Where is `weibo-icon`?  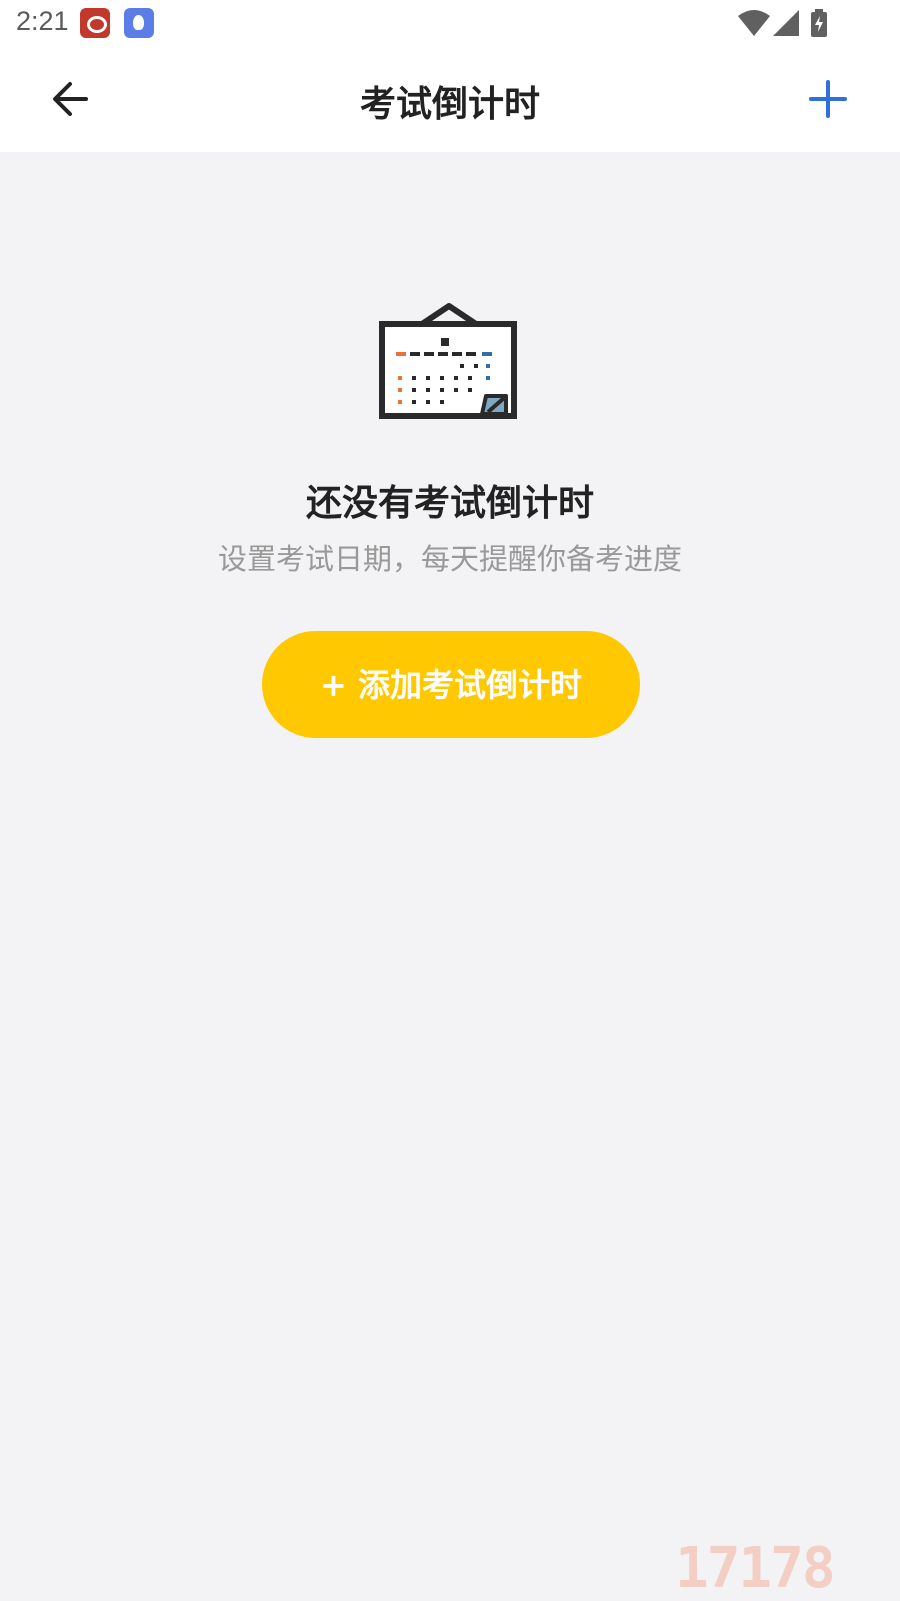 weibo-icon is located at coordinates (95, 23).